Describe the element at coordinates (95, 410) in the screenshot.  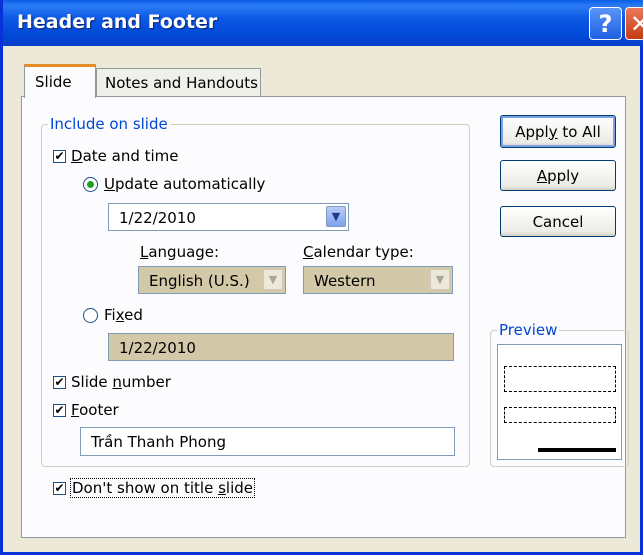
I see `checkbox-label: Footer` at that location.